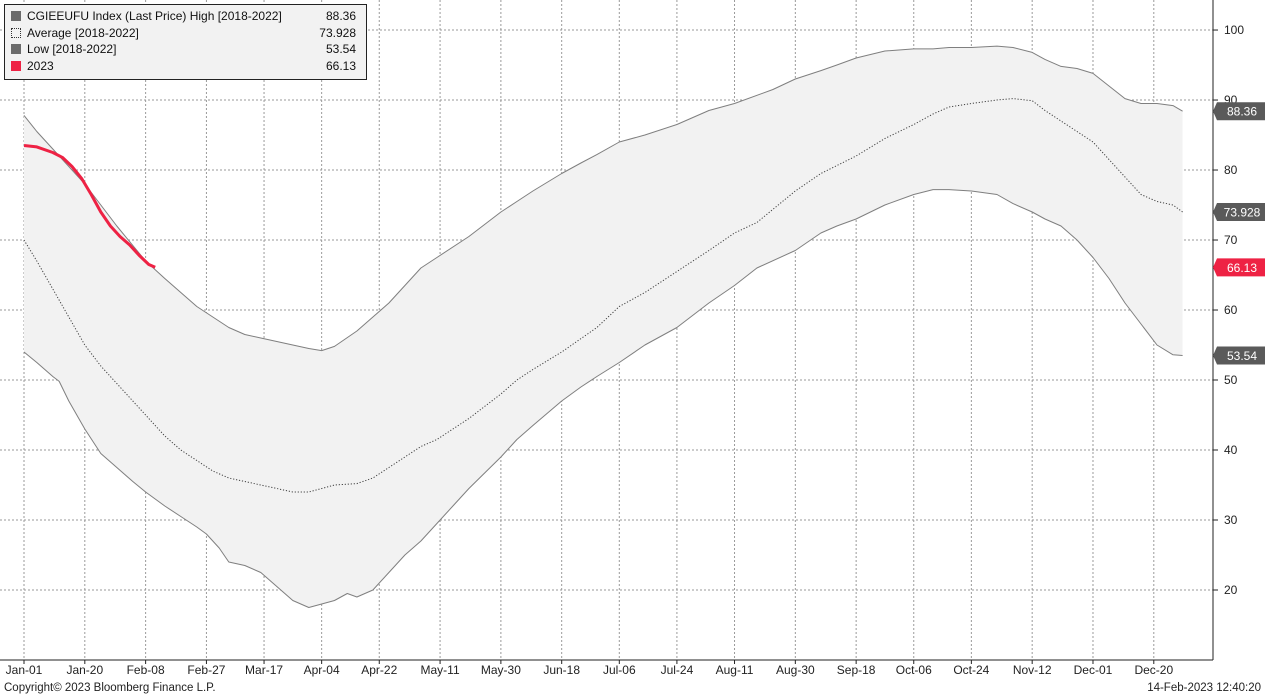  Describe the element at coordinates (16, 65) in the screenshot. I see `legend-swatch-2023` at that location.